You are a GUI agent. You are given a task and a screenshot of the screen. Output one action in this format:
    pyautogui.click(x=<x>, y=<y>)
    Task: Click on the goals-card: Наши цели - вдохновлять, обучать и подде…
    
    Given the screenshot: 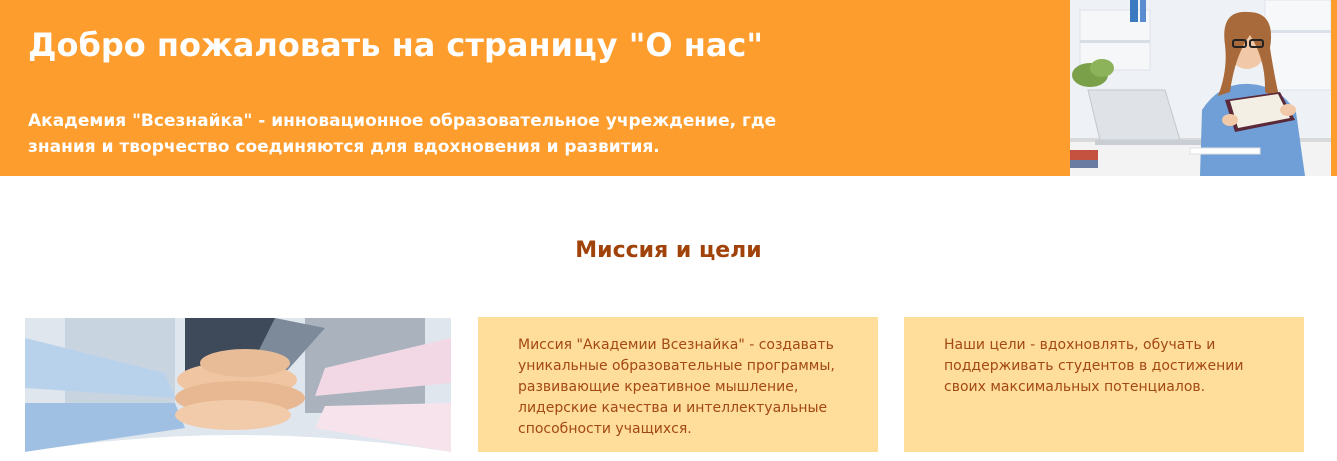 What is the action you would take?
    pyautogui.click(x=1104, y=384)
    